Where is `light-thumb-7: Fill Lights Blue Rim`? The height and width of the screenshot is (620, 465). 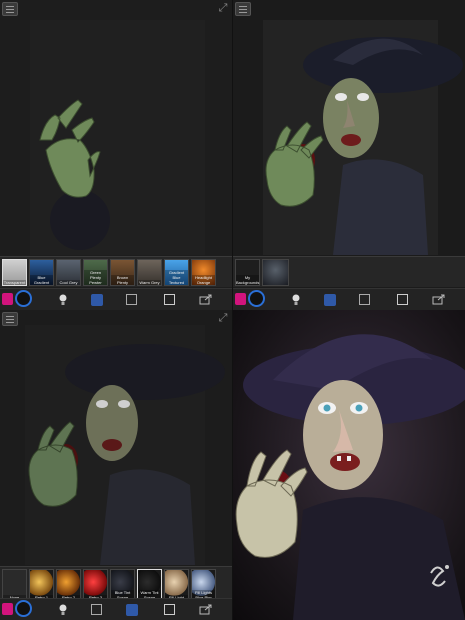
light-thumb-7: Fill Lights Blue Rim is located at coordinates (203, 585).